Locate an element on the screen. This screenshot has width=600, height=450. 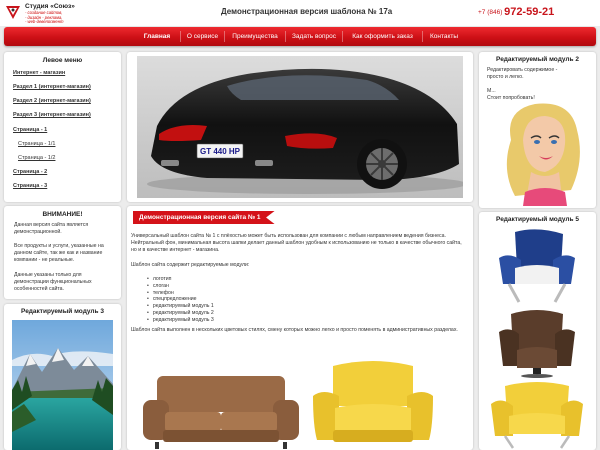
nav-item-contacts: Контакты is located at coordinates (444, 36).